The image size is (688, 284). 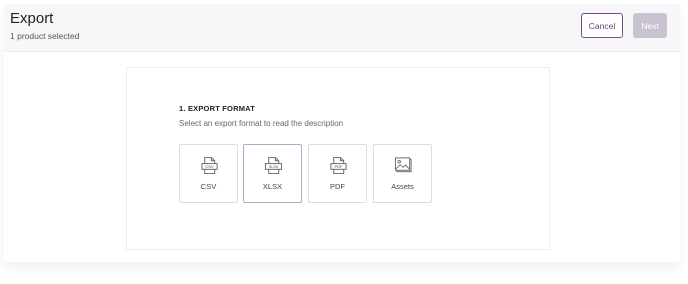 I want to click on format-label: PDF, so click(x=337, y=186).